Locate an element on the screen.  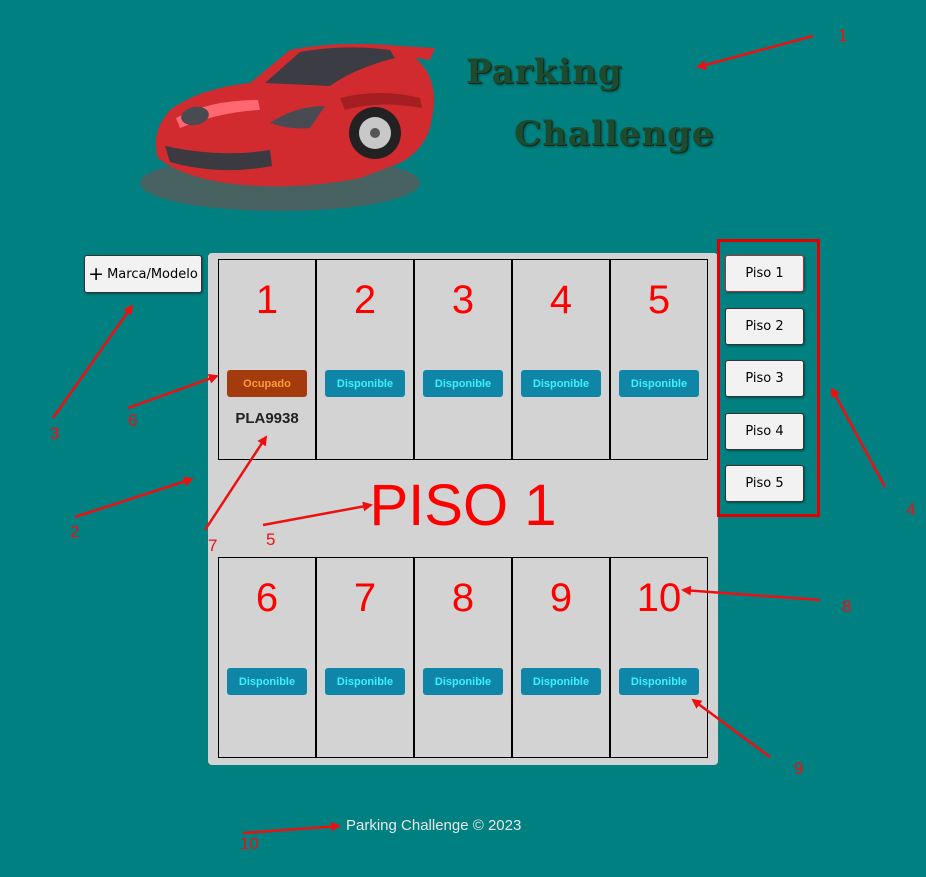
spot-number: 1 is located at coordinates (267, 300).